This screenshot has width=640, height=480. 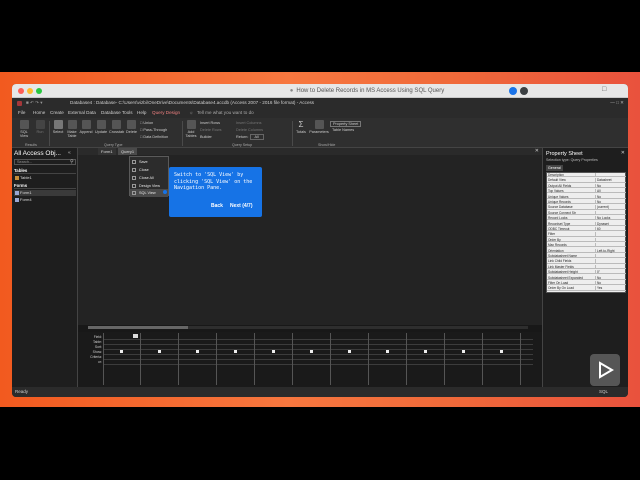 What do you see at coordinates (45, 186) in the screenshot?
I see `nav-group-forms: Forms` at bounding box center [45, 186].